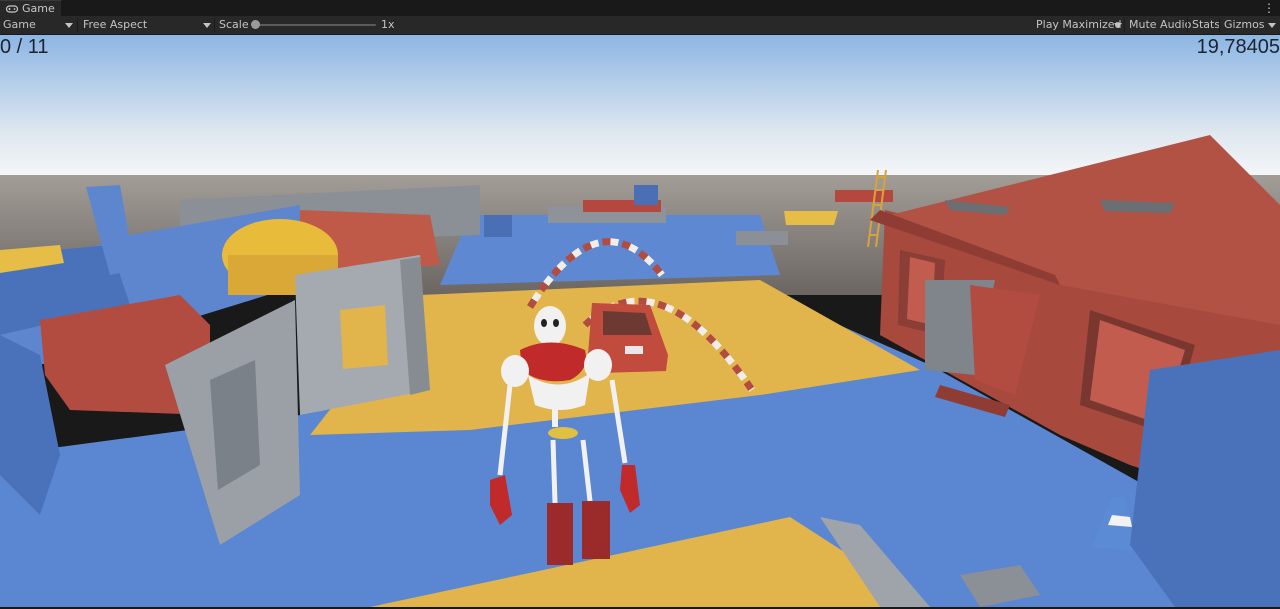  Describe the element at coordinates (1205, 478) in the screenshot. I see `right-blue-block` at that location.